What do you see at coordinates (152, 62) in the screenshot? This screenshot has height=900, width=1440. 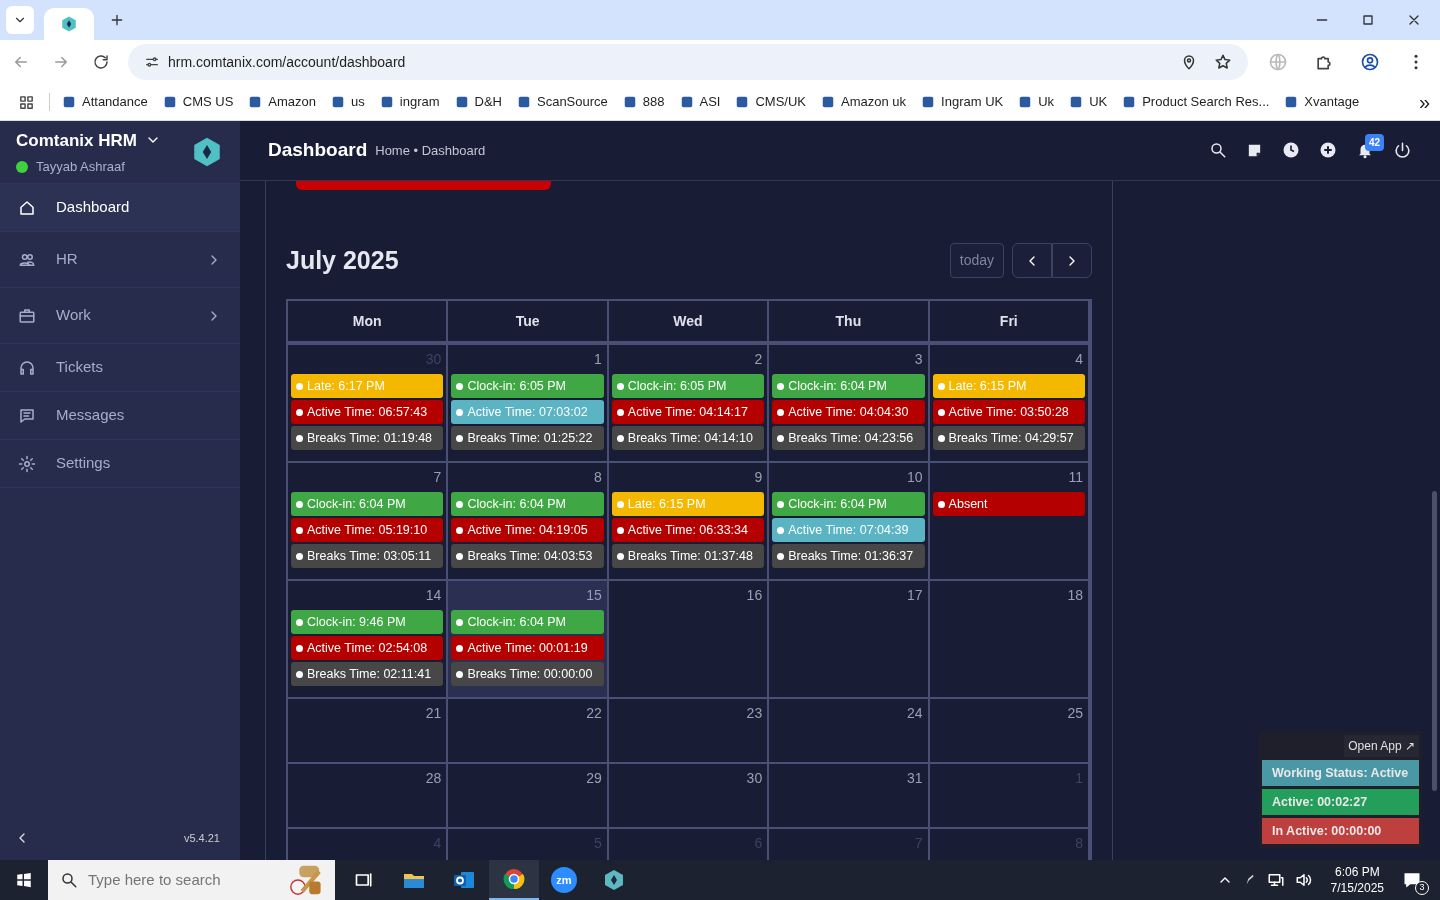 I see `site-settings-icon` at bounding box center [152, 62].